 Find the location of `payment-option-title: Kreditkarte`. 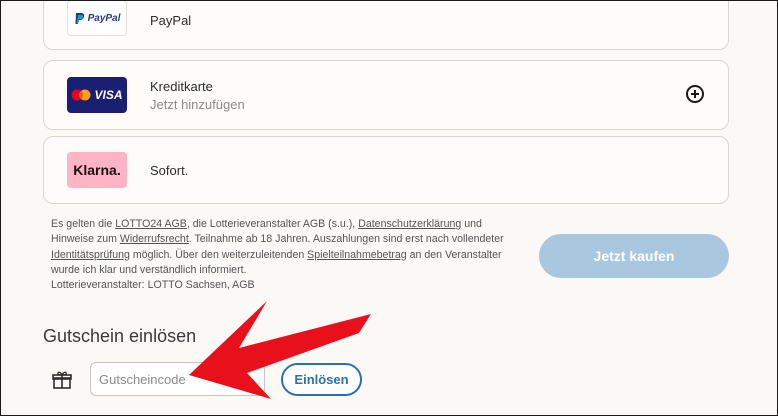

payment-option-title: Kreditkarte is located at coordinates (181, 86).